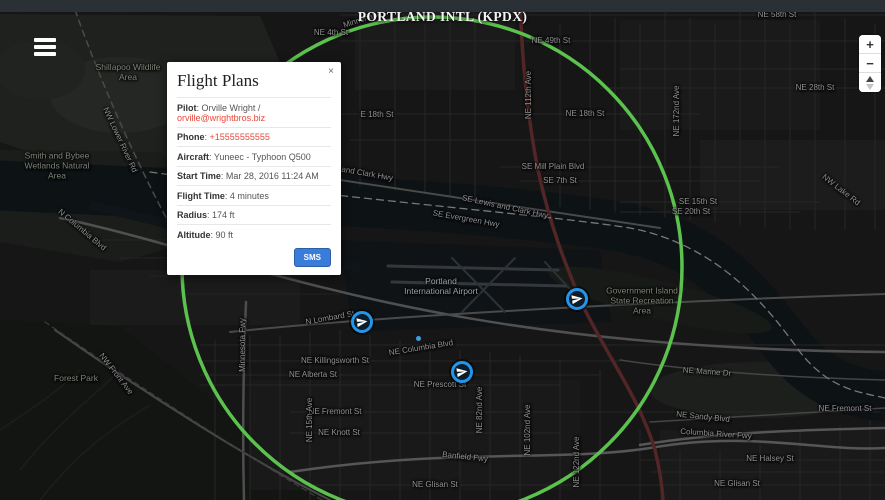 The height and width of the screenshot is (500, 885). I want to click on zoom-out-button: −, so click(870, 63).